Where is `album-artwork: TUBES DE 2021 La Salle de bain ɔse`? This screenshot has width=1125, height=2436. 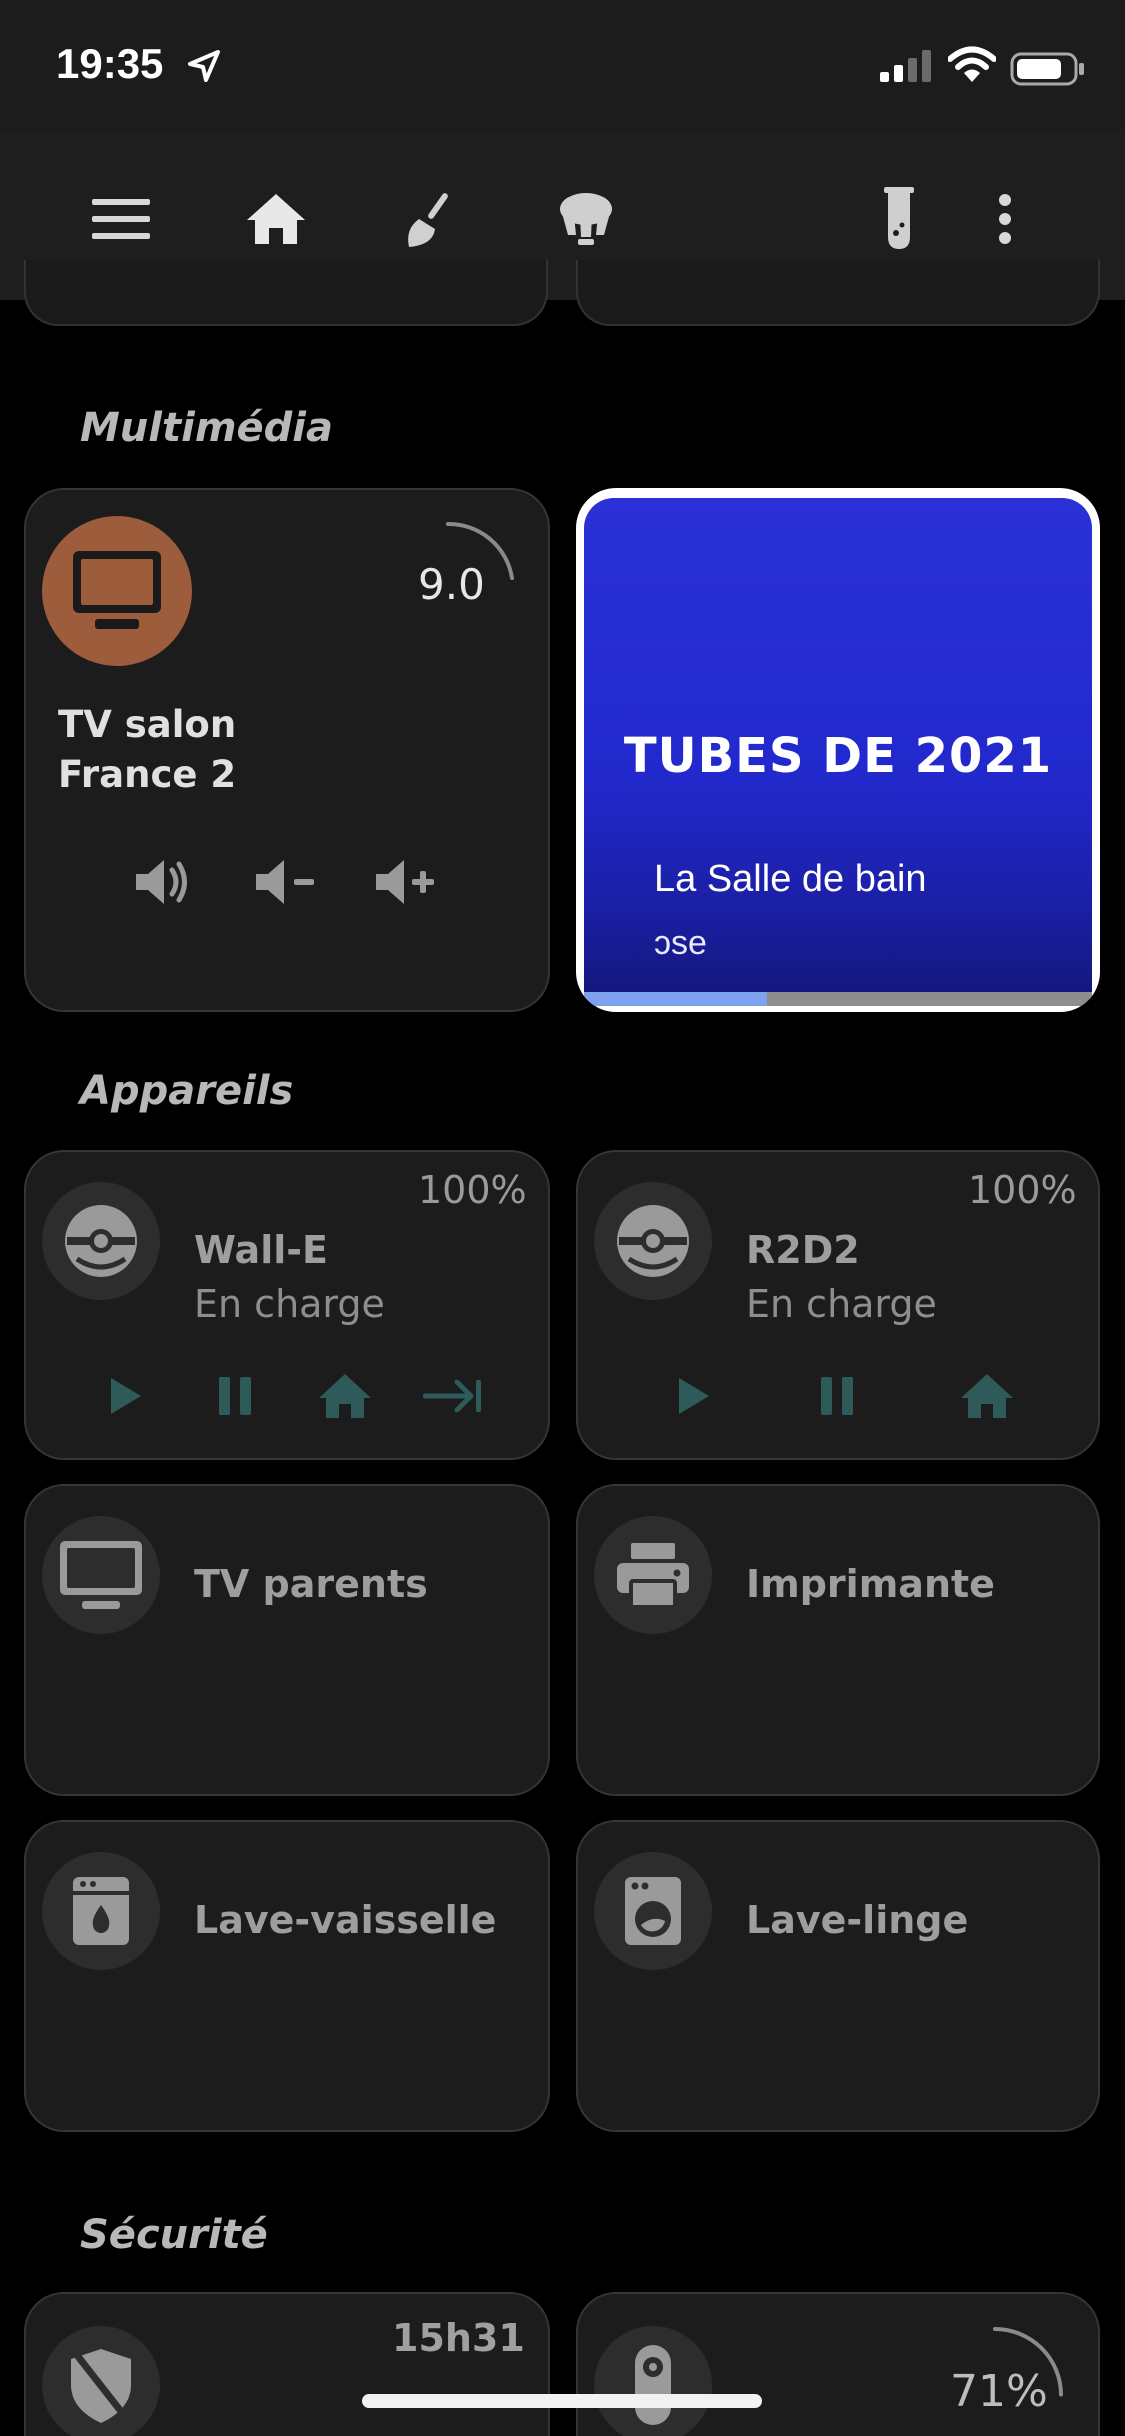 album-artwork: TUBES DE 2021 La Salle de bain ɔse is located at coordinates (838, 752).